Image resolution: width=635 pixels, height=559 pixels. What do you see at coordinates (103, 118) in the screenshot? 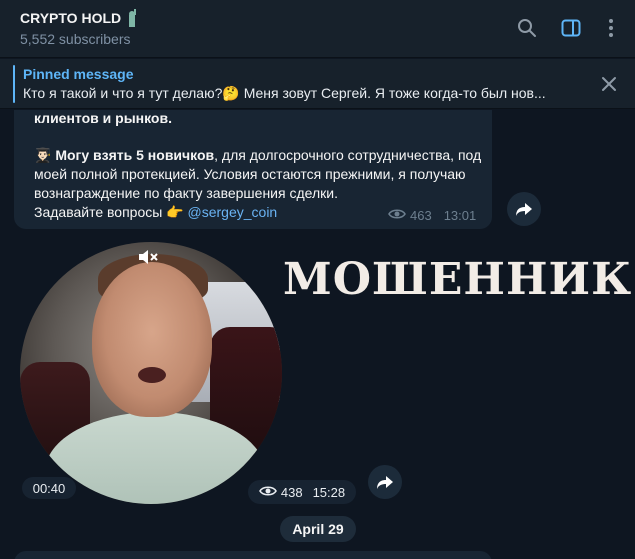
I see `message-text-line: клиентов и рынков.` at bounding box center [103, 118].